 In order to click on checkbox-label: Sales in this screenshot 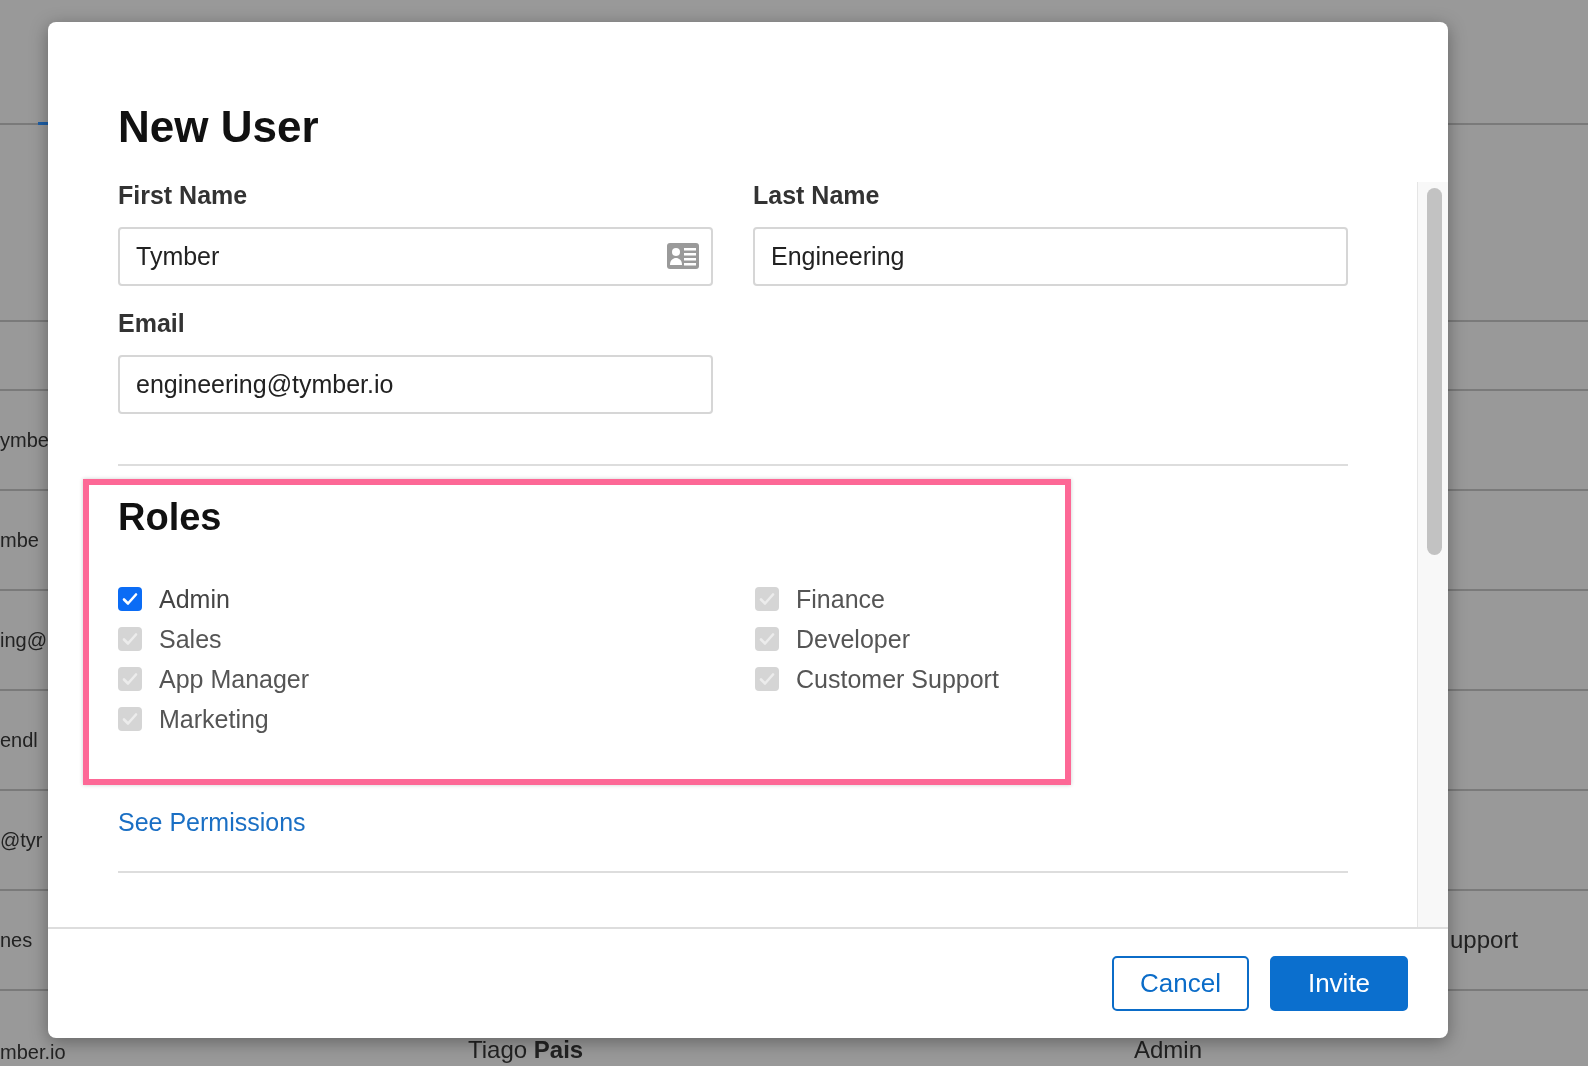, I will do `click(190, 639)`.